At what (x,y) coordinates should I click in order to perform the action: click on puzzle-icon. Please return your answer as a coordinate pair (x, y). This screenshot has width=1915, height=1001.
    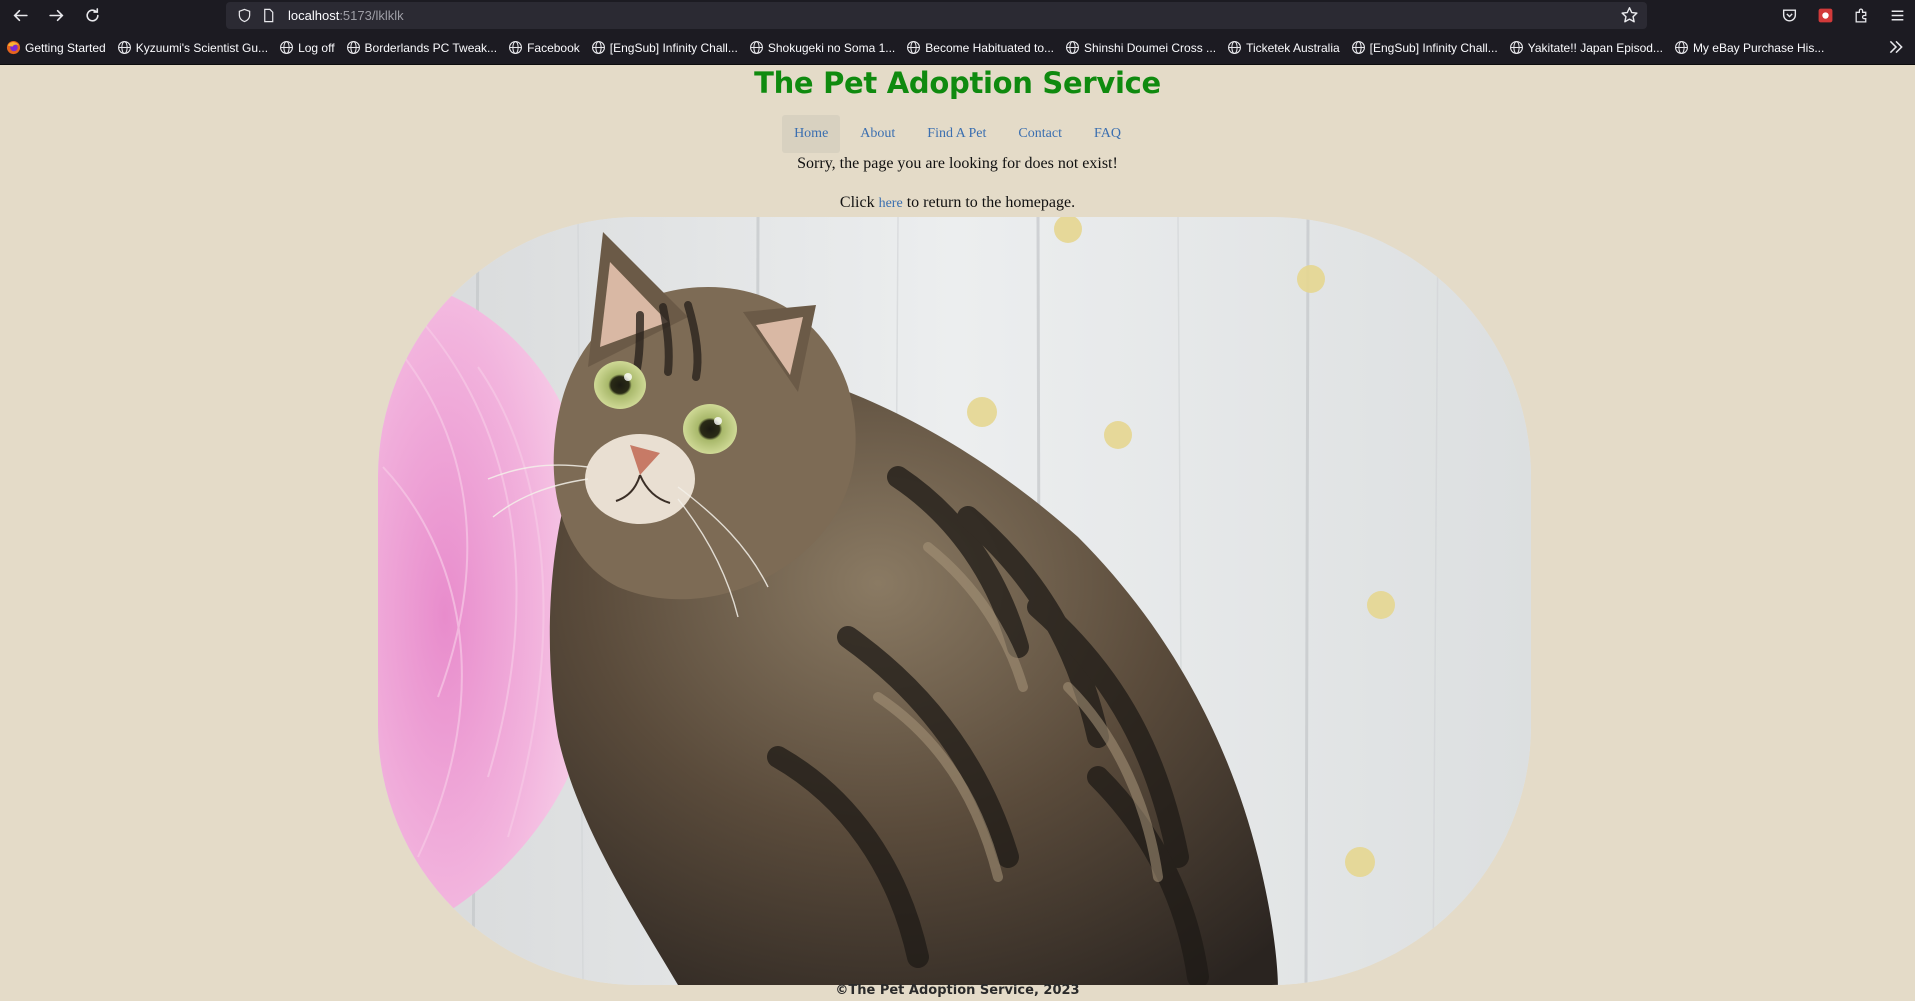
    Looking at the image, I should click on (1860, 15).